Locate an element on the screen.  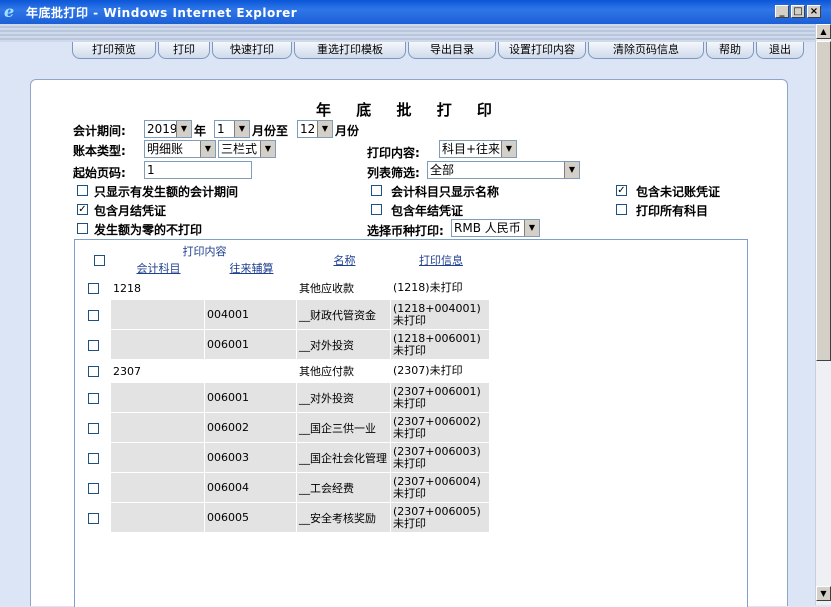
minimize-button: _ is located at coordinates (782, 11).